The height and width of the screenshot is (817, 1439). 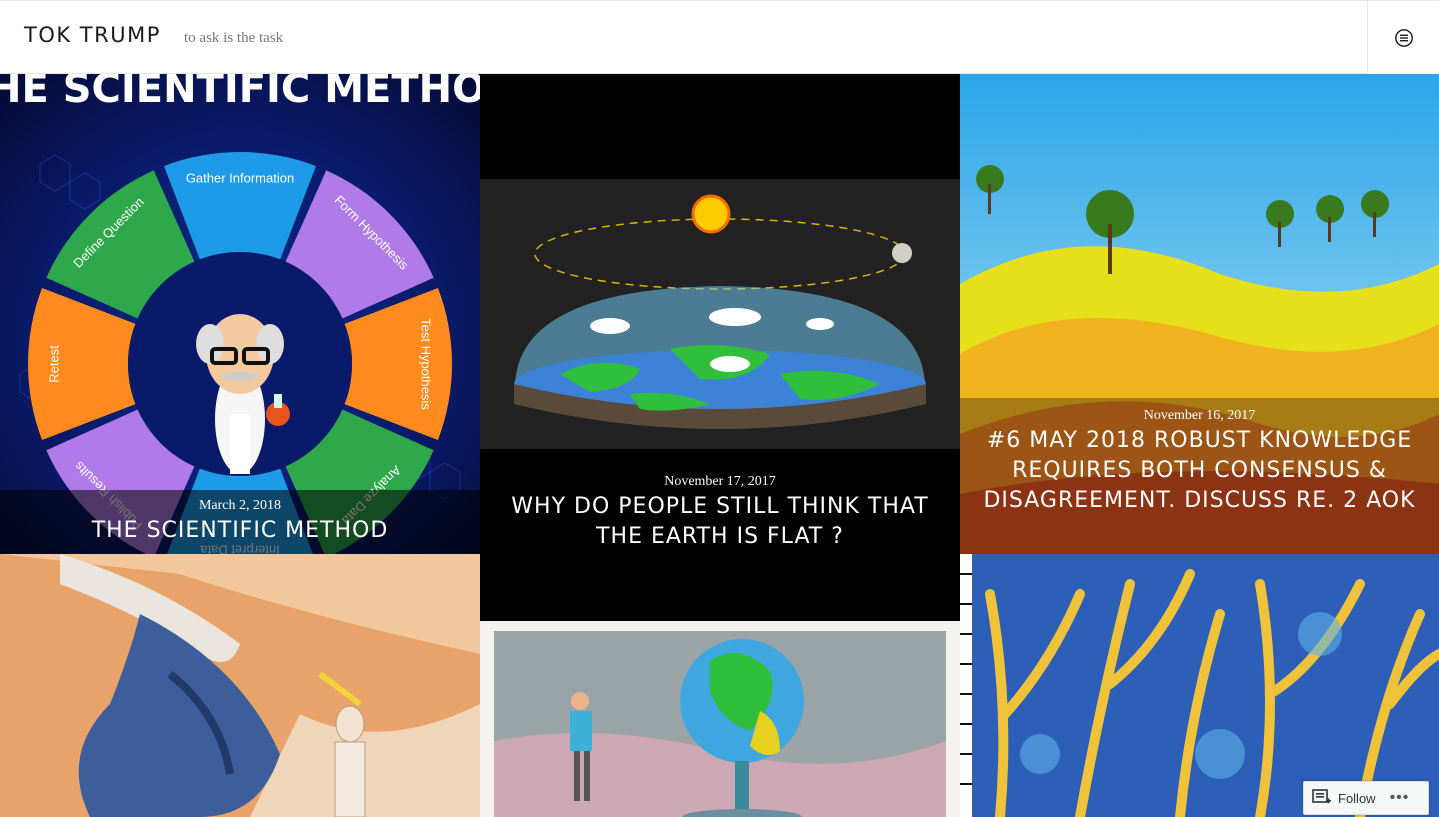 What do you see at coordinates (1321, 796) in the screenshot?
I see `reader-follow-icon` at bounding box center [1321, 796].